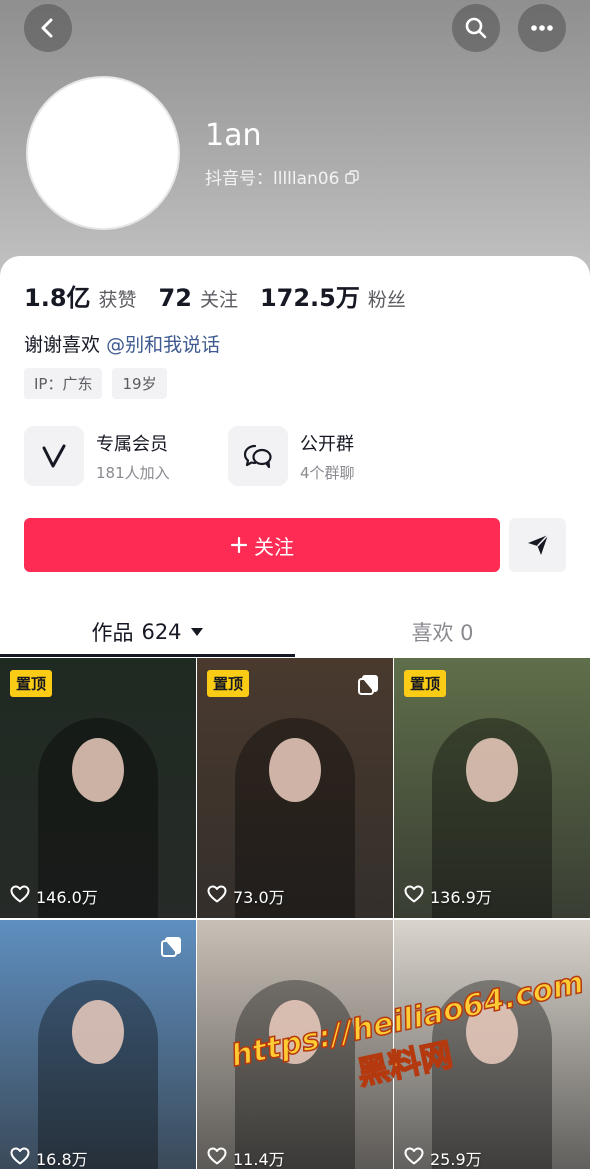  Describe the element at coordinates (330, 456) in the screenshot. I see `public-group-entry: 公开群 4个群聊` at that location.